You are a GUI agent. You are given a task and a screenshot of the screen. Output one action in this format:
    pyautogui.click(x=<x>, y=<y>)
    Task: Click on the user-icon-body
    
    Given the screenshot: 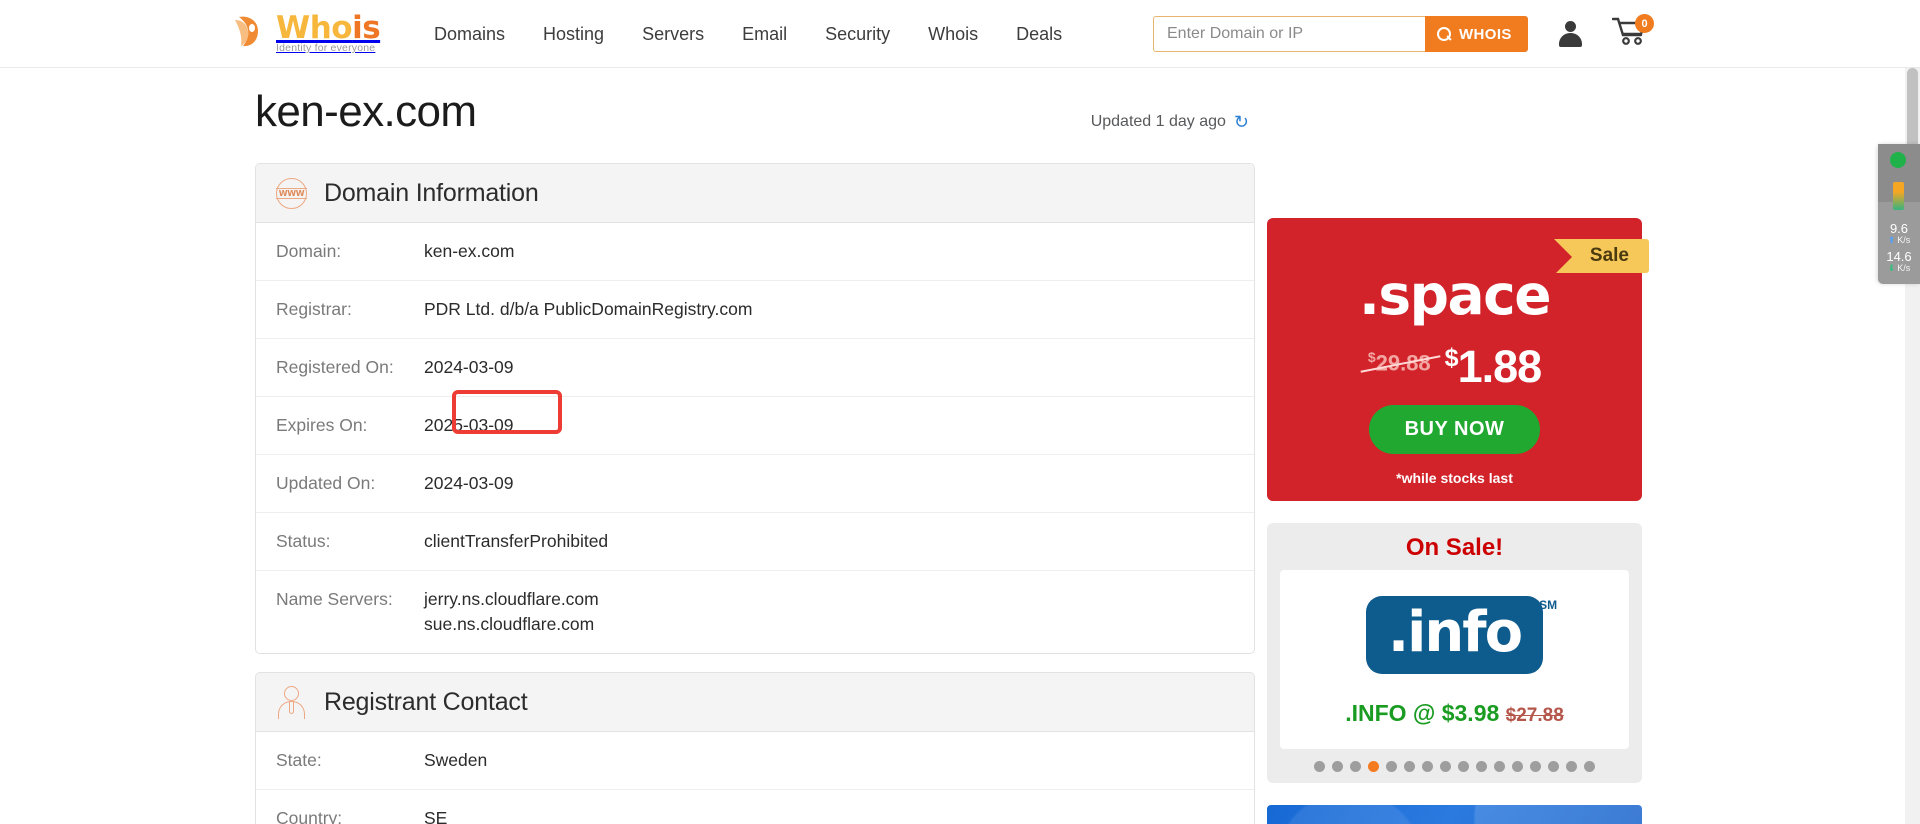 What is the action you would take?
    pyautogui.click(x=1570, y=40)
    